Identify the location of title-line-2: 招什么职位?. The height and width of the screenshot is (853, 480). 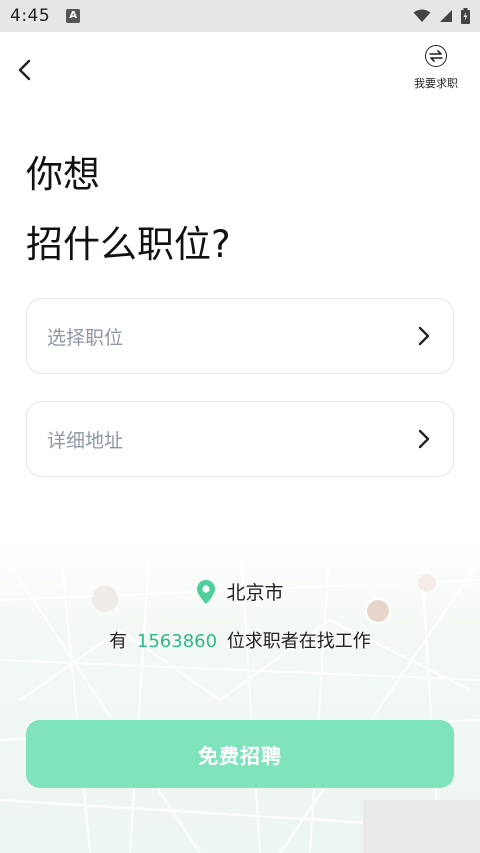
(128, 244).